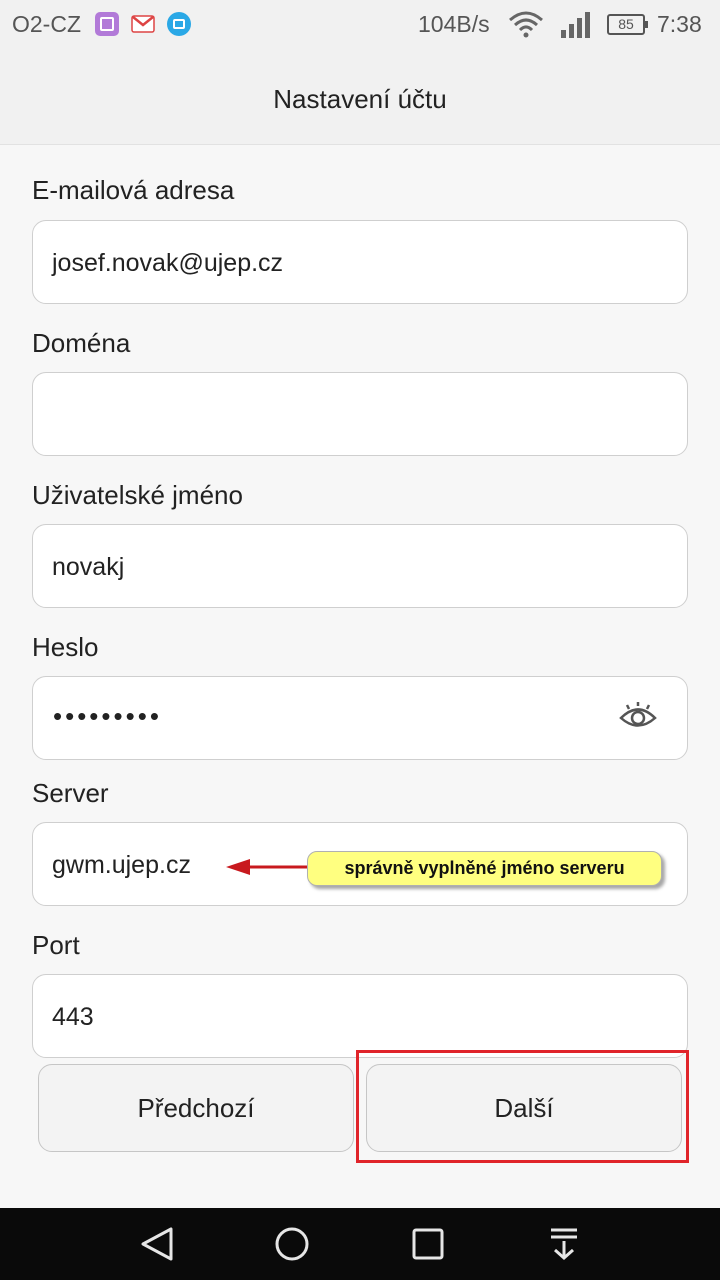 This screenshot has height=1280, width=720. What do you see at coordinates (137, 495) in the screenshot?
I see `username-label: Uživatelské jméno` at bounding box center [137, 495].